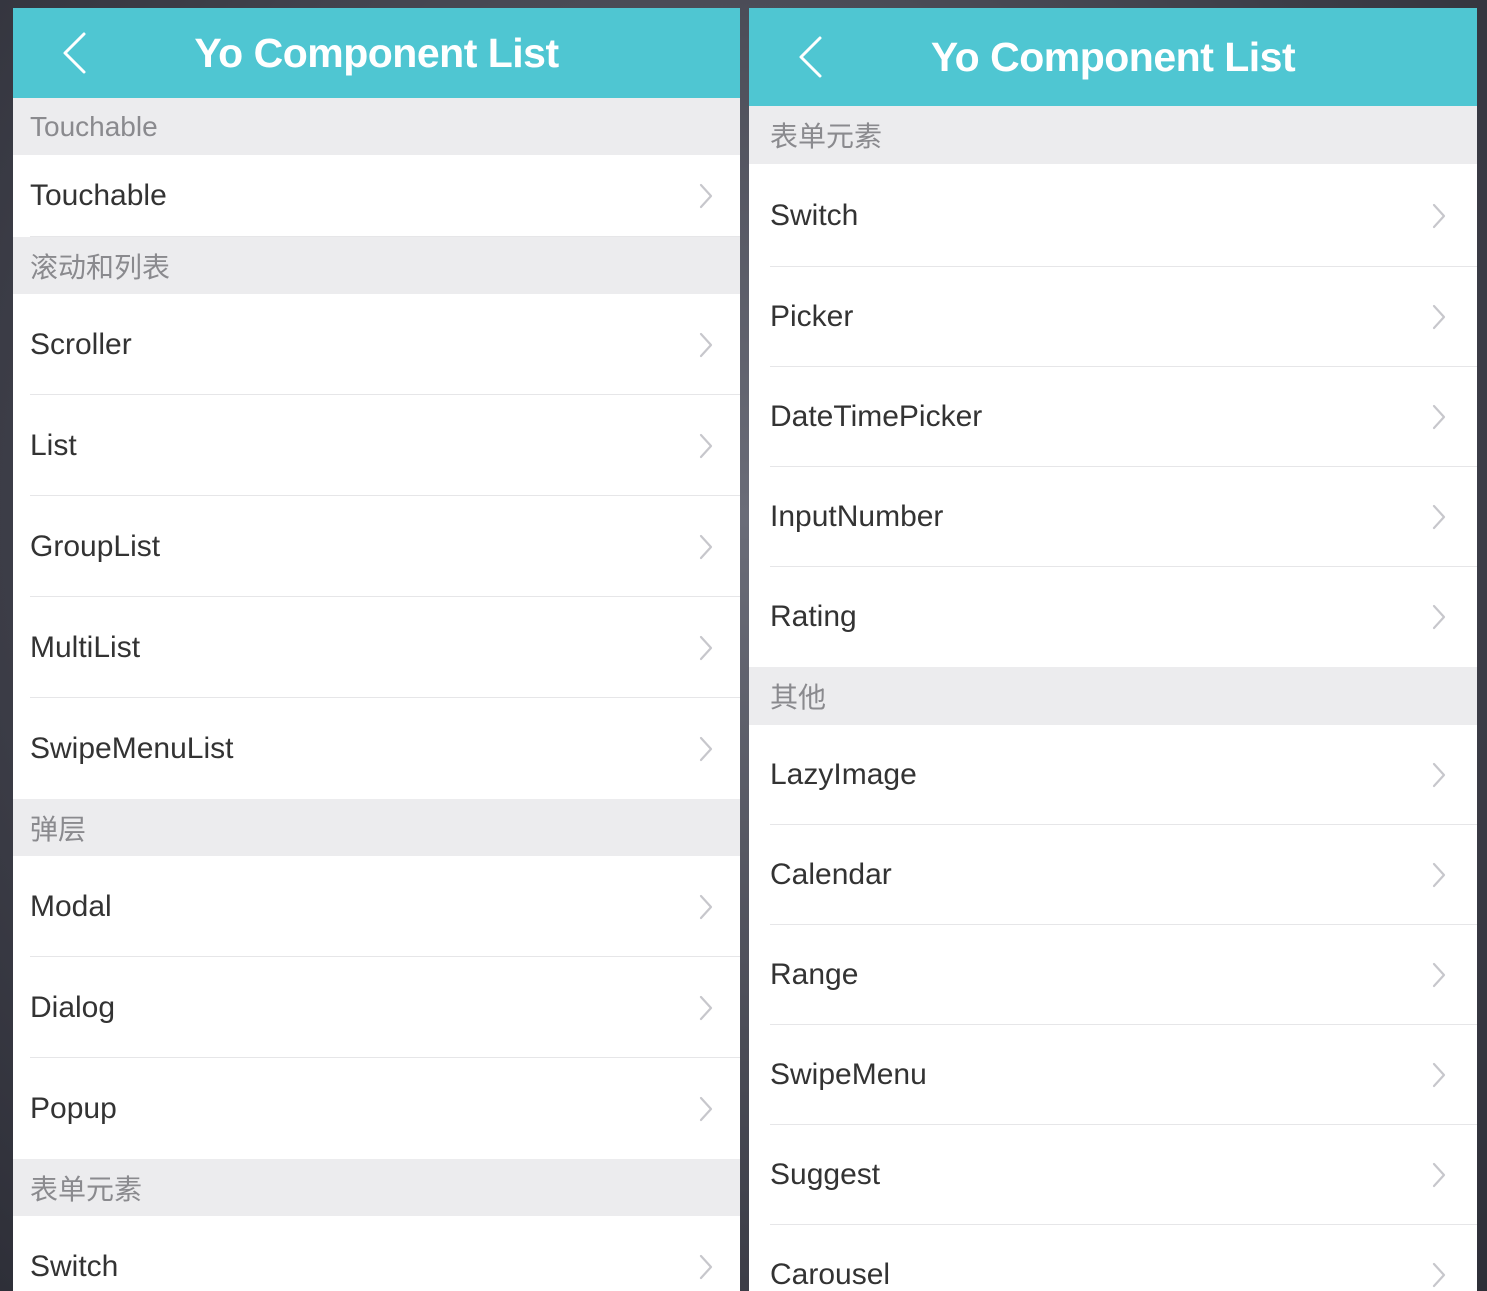  I want to click on list-item-label: Calendar, so click(831, 874).